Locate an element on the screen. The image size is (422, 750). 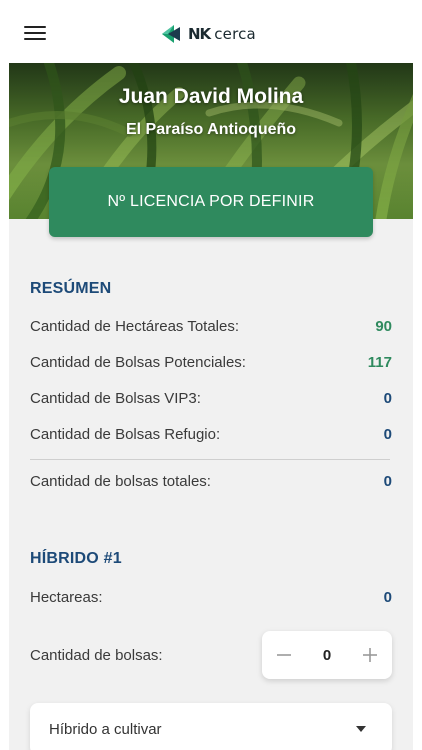
row-label: Cantidad de Bolsas Potenciales: is located at coordinates (138, 362).